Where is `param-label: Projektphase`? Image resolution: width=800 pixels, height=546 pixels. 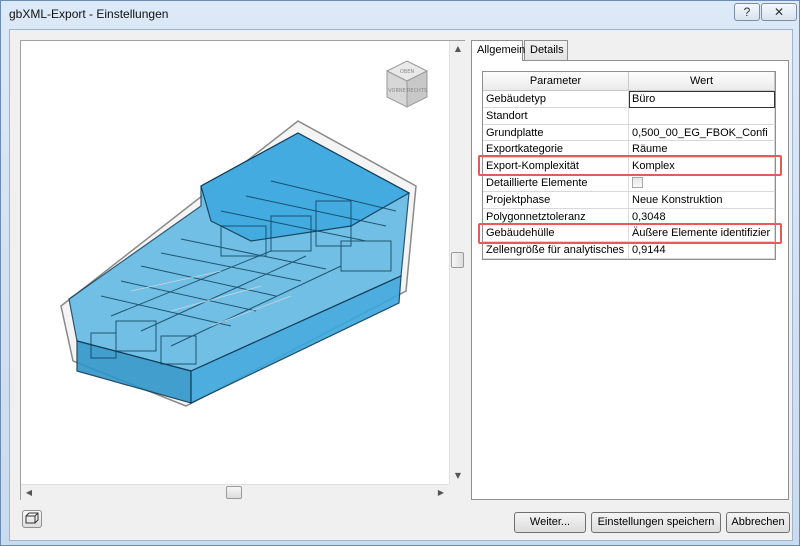
param-label: Projektphase is located at coordinates (556, 200).